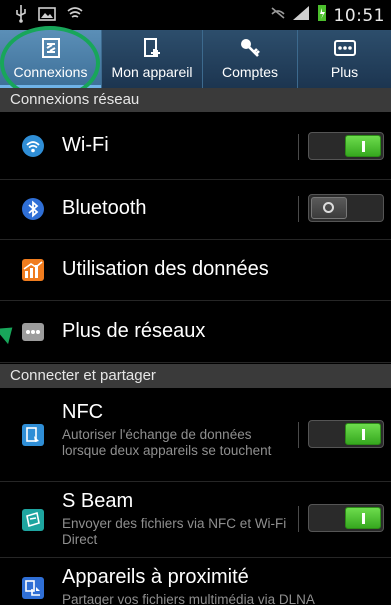  I want to click on settings-tab-bar: Connexions Mon appareil Comptes Plus, so click(195, 59).